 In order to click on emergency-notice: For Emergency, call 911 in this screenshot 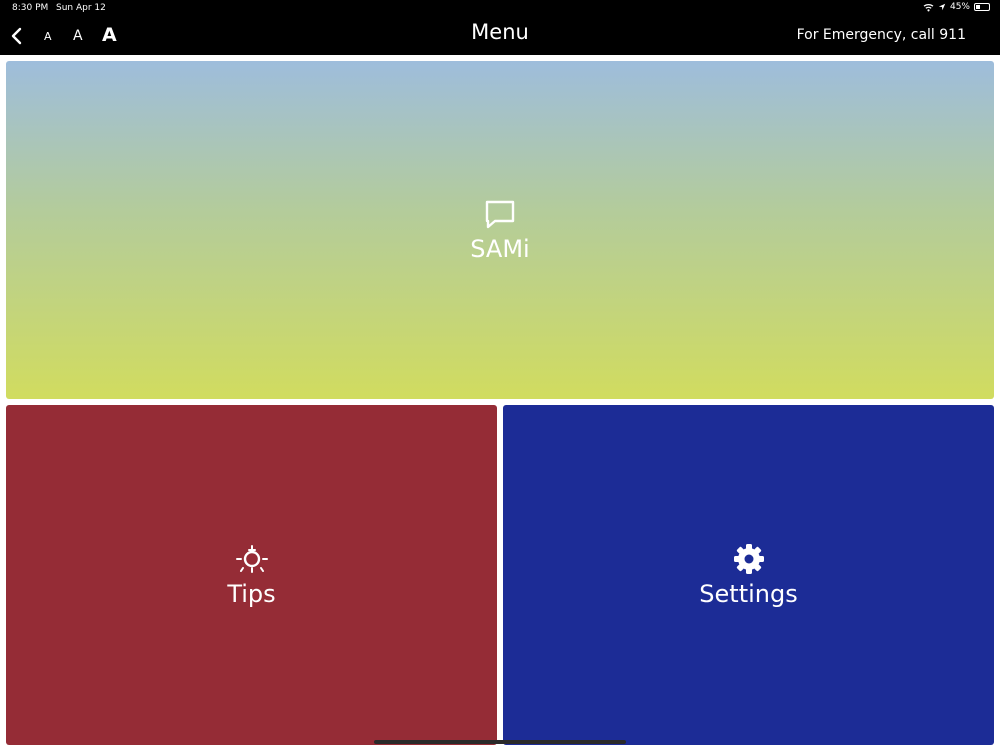, I will do `click(881, 35)`.